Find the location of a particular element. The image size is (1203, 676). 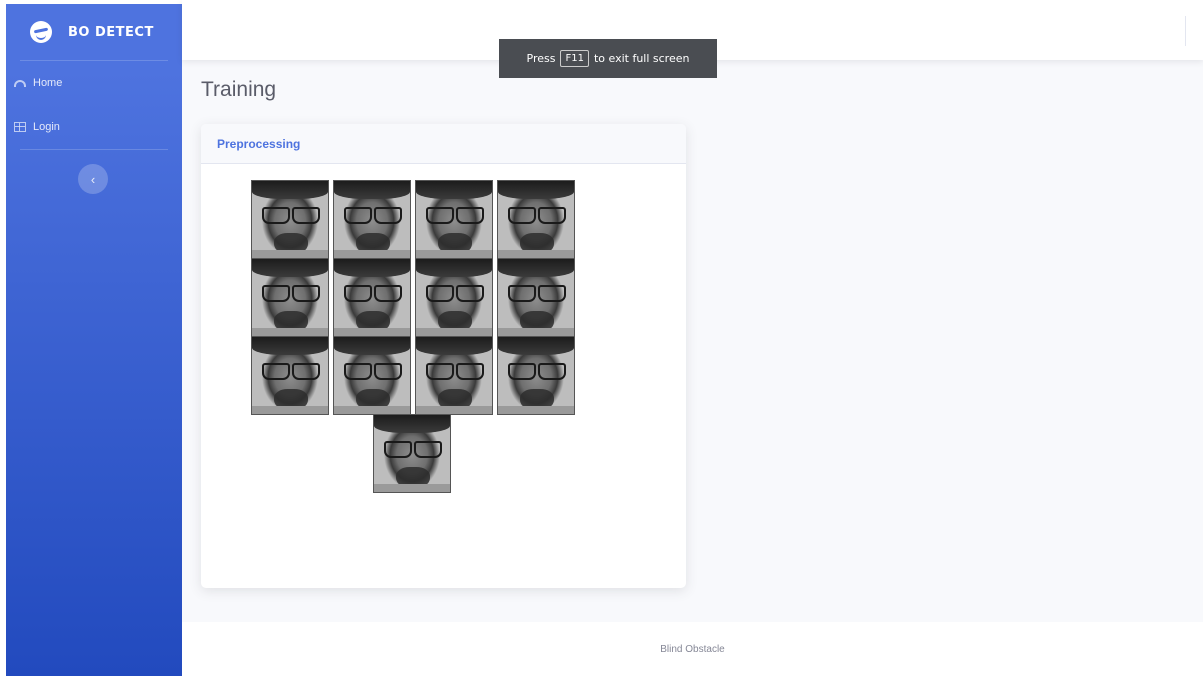

table-icon is located at coordinates (20, 127).